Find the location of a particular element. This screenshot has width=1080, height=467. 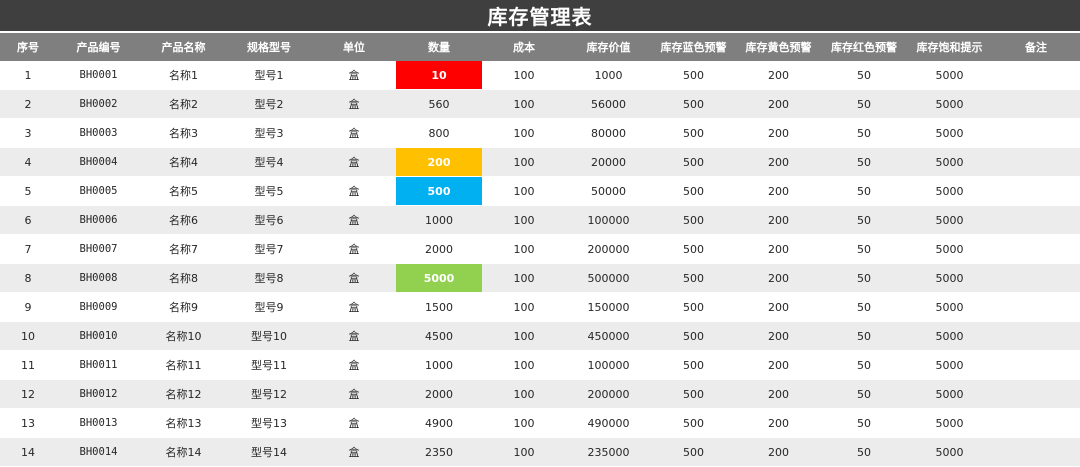

cell-seq: 5 is located at coordinates (28, 191).